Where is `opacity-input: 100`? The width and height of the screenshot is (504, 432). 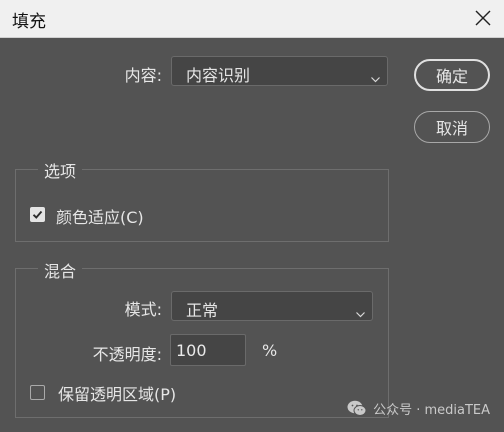
opacity-input: 100 is located at coordinates (208, 350).